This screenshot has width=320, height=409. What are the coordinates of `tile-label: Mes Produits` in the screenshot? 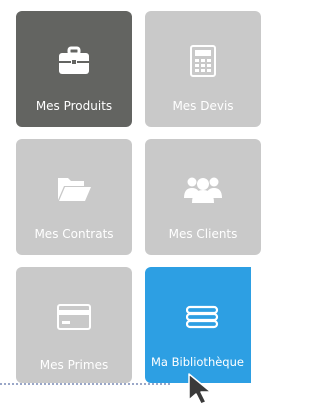 It's located at (74, 106).